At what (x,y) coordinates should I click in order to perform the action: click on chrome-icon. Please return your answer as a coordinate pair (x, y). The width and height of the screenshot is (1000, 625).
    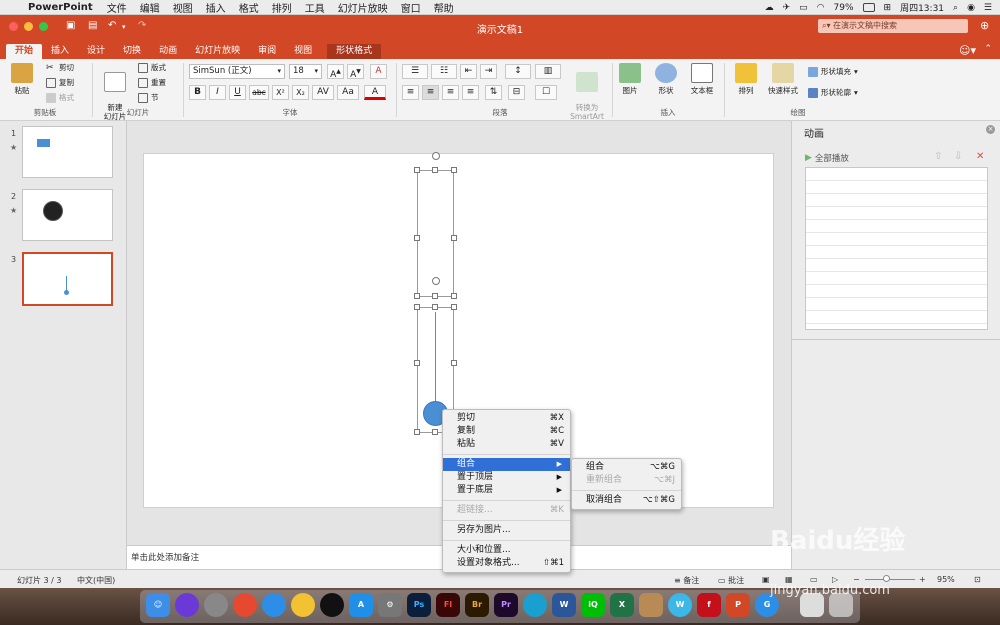
    Looking at the image, I should click on (245, 605).